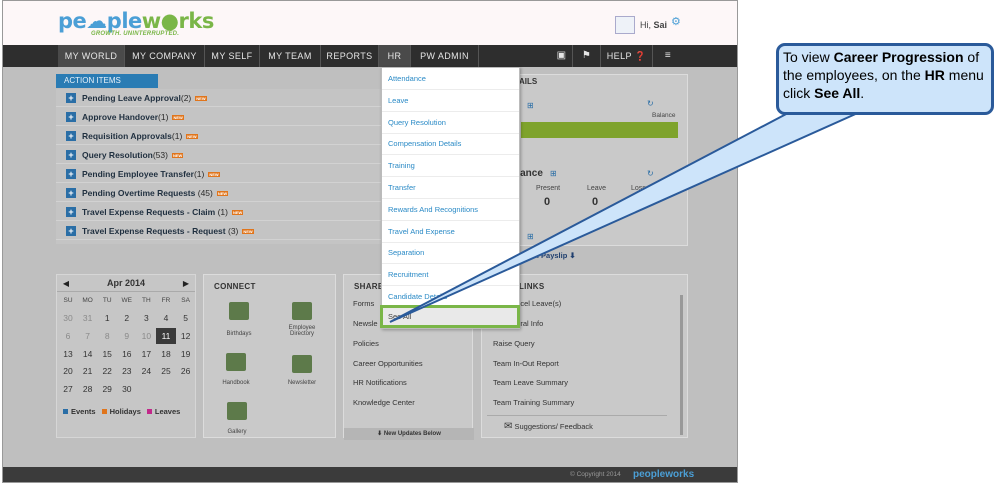  I want to click on calendar-day: 21, so click(88, 371).